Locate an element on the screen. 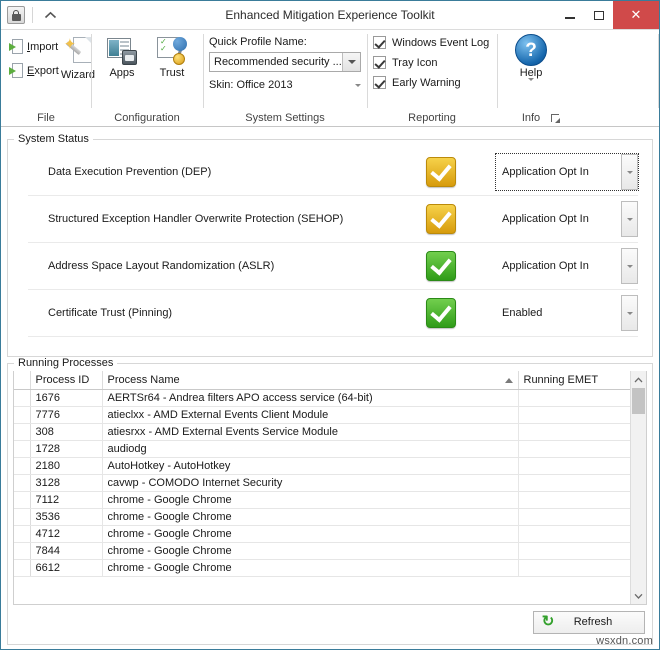 This screenshot has width=660, height=650. checkbox-tray-icon: Tray Icon is located at coordinates (405, 62).